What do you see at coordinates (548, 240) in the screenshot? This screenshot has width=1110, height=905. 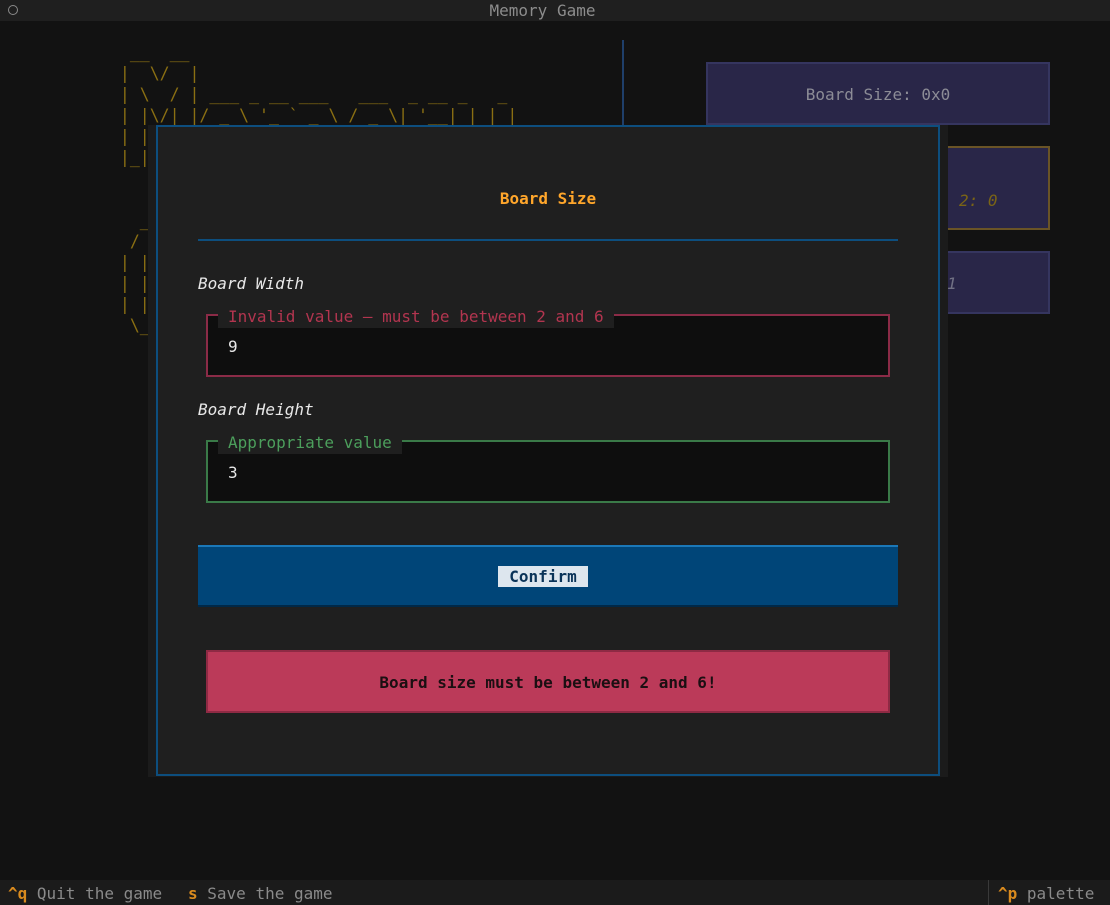 I see `title-divider` at bounding box center [548, 240].